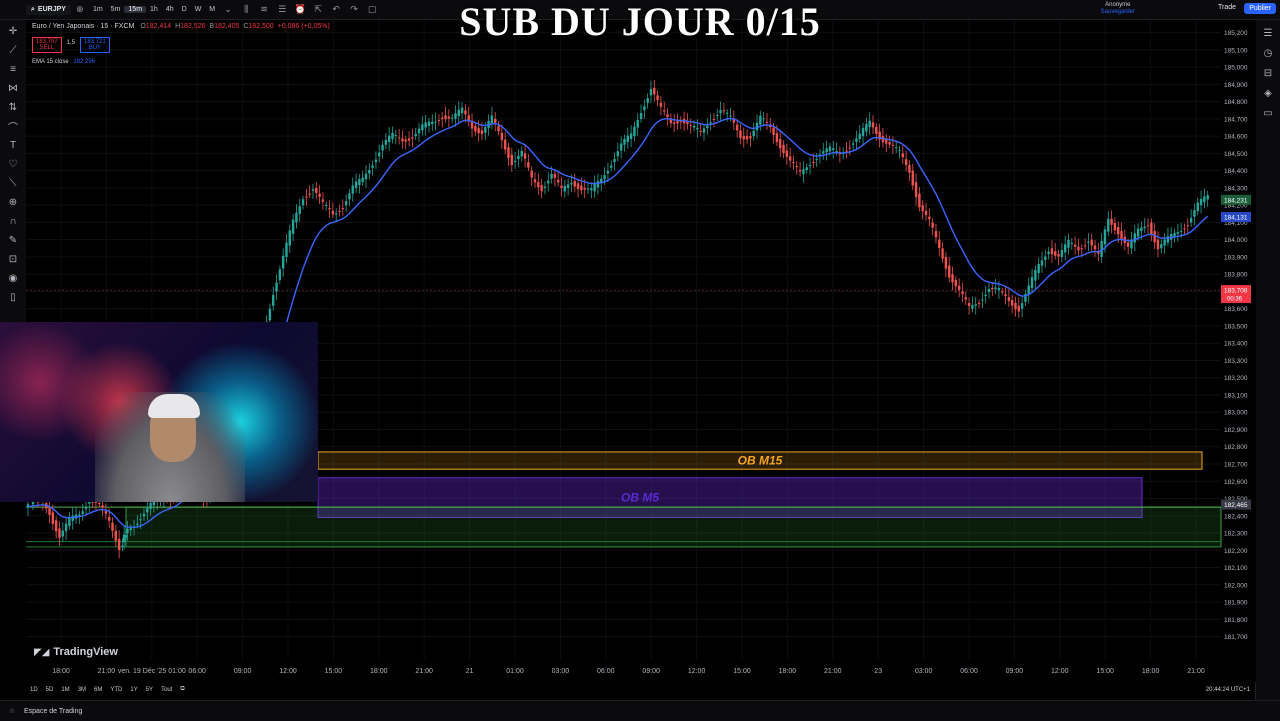 This screenshot has height=721, width=1280. What do you see at coordinates (354, 10) in the screenshot?
I see `redo-icon: ↷` at bounding box center [354, 10].